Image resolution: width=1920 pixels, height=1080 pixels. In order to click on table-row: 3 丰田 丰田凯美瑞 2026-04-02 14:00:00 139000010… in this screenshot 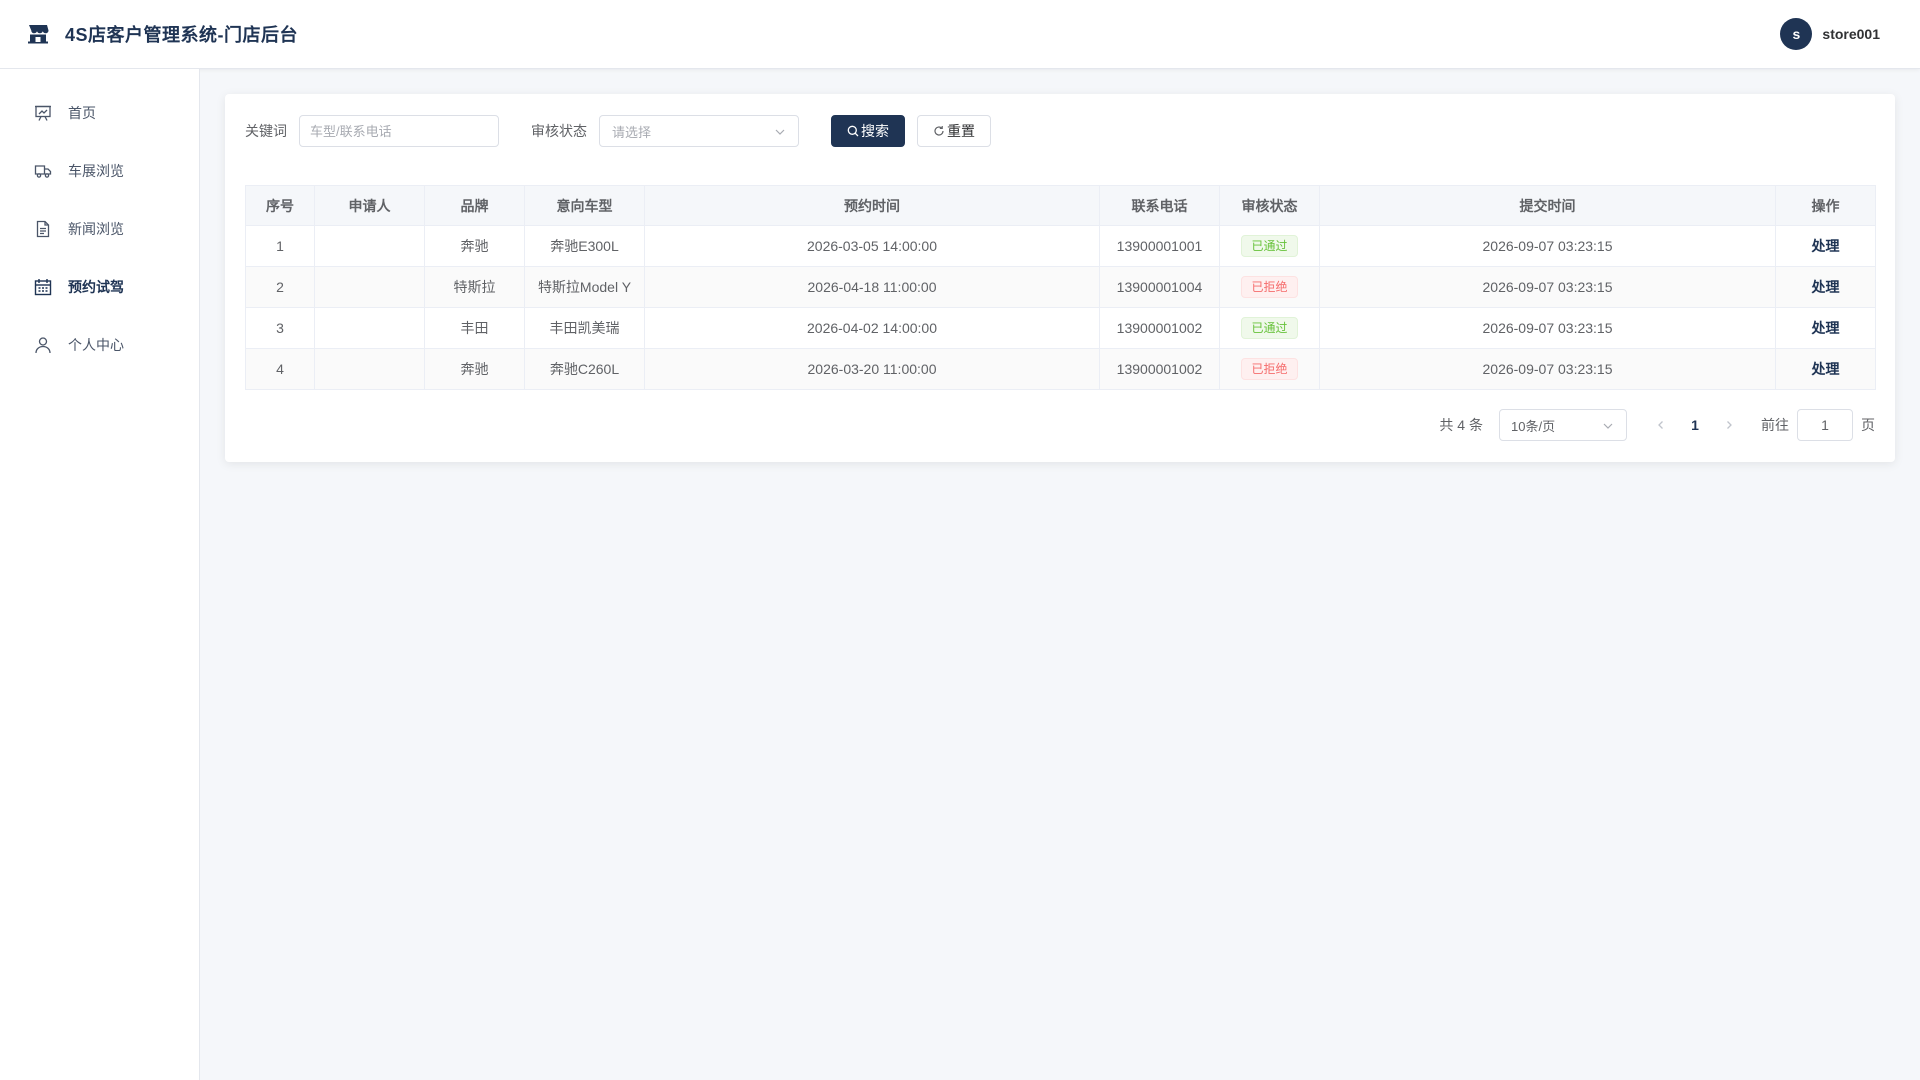, I will do `click(1060, 328)`.